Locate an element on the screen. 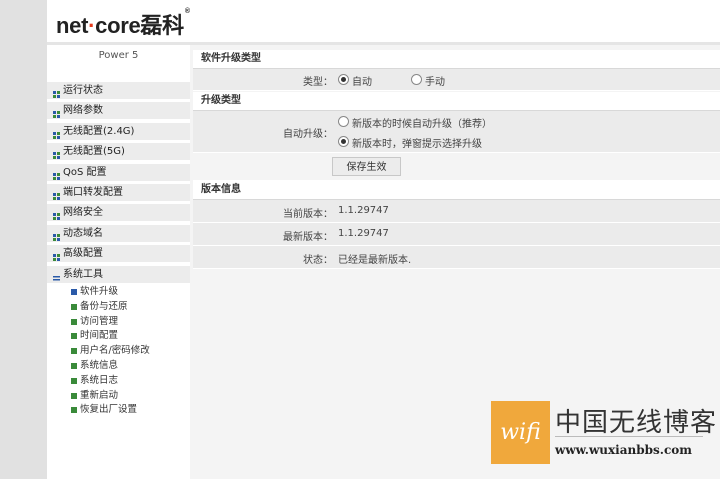 The image size is (720, 479). submenu-item-label: 时间配置 is located at coordinates (99, 335).